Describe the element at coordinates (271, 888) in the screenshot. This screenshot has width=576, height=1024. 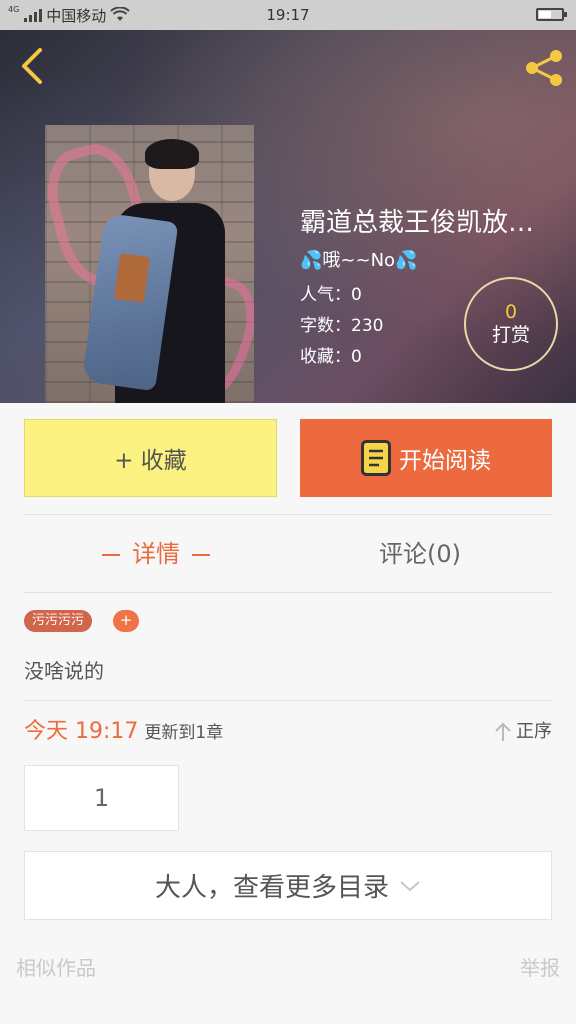
I see `more-chapters-label: 大人，查看更多目录` at that location.